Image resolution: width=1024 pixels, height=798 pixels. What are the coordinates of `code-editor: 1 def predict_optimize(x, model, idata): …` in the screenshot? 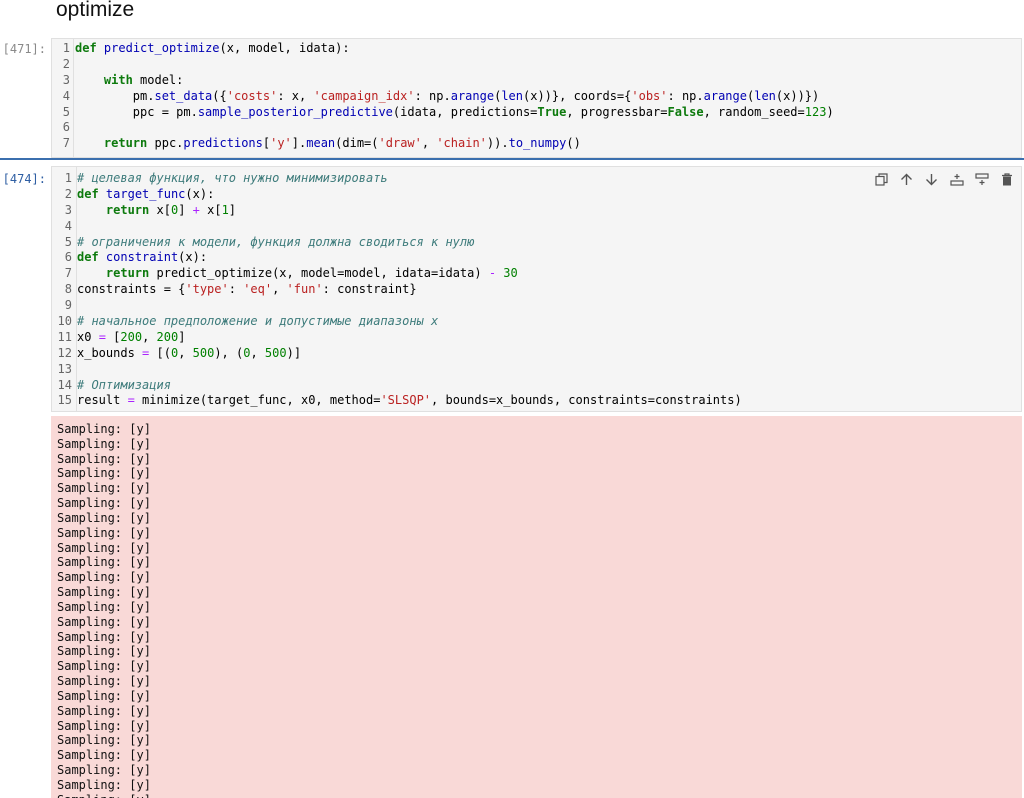 It's located at (536, 98).